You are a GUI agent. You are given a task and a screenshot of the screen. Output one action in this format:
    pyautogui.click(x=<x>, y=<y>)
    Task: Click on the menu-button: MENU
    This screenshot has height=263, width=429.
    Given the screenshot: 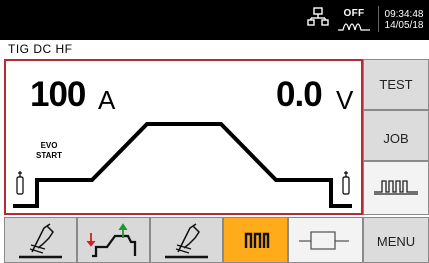 What is the action you would take?
    pyautogui.click(x=396, y=240)
    